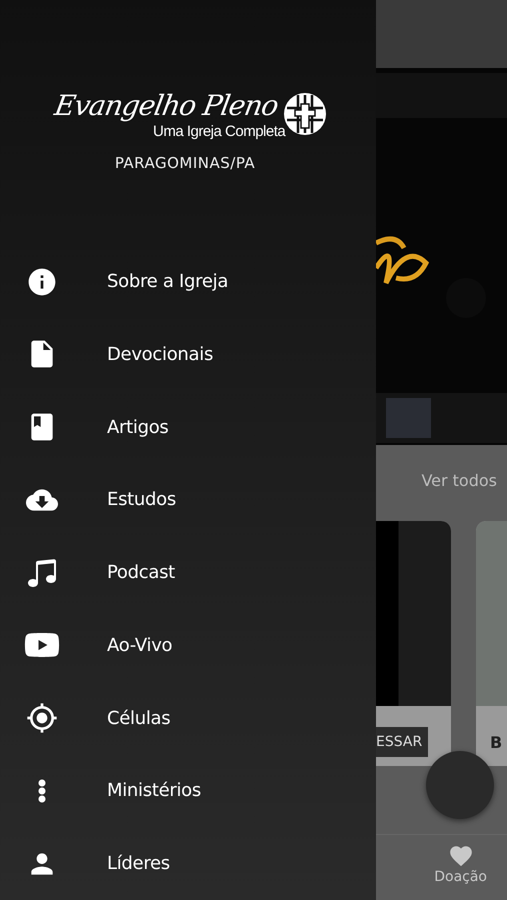 The width and height of the screenshot is (507, 900). Describe the element at coordinates (491, 643) in the screenshot. I see `content-card: B` at that location.